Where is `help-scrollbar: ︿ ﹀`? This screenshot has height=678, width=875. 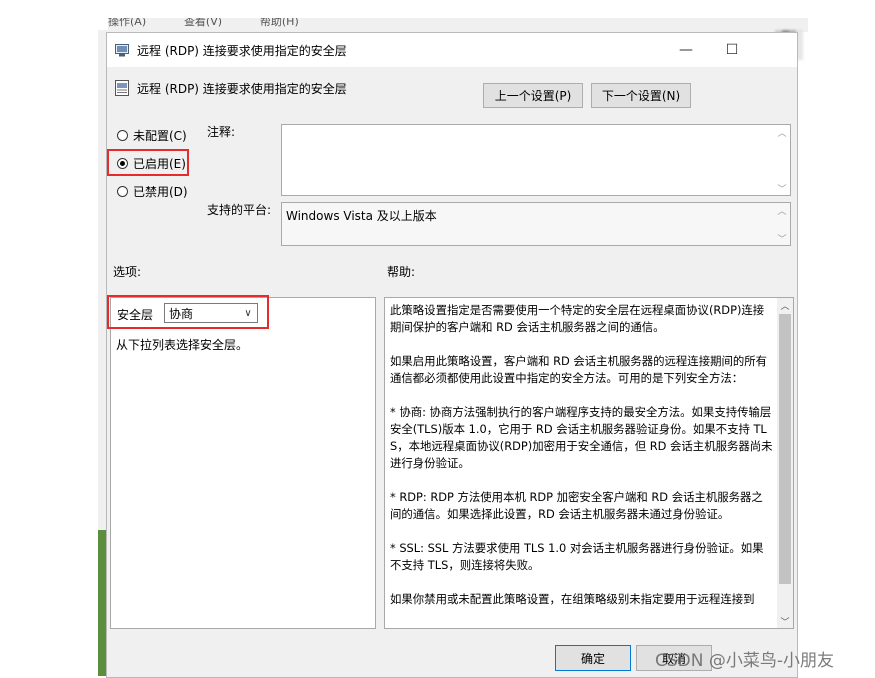 help-scrollbar: ︿ ﹀ is located at coordinates (785, 463).